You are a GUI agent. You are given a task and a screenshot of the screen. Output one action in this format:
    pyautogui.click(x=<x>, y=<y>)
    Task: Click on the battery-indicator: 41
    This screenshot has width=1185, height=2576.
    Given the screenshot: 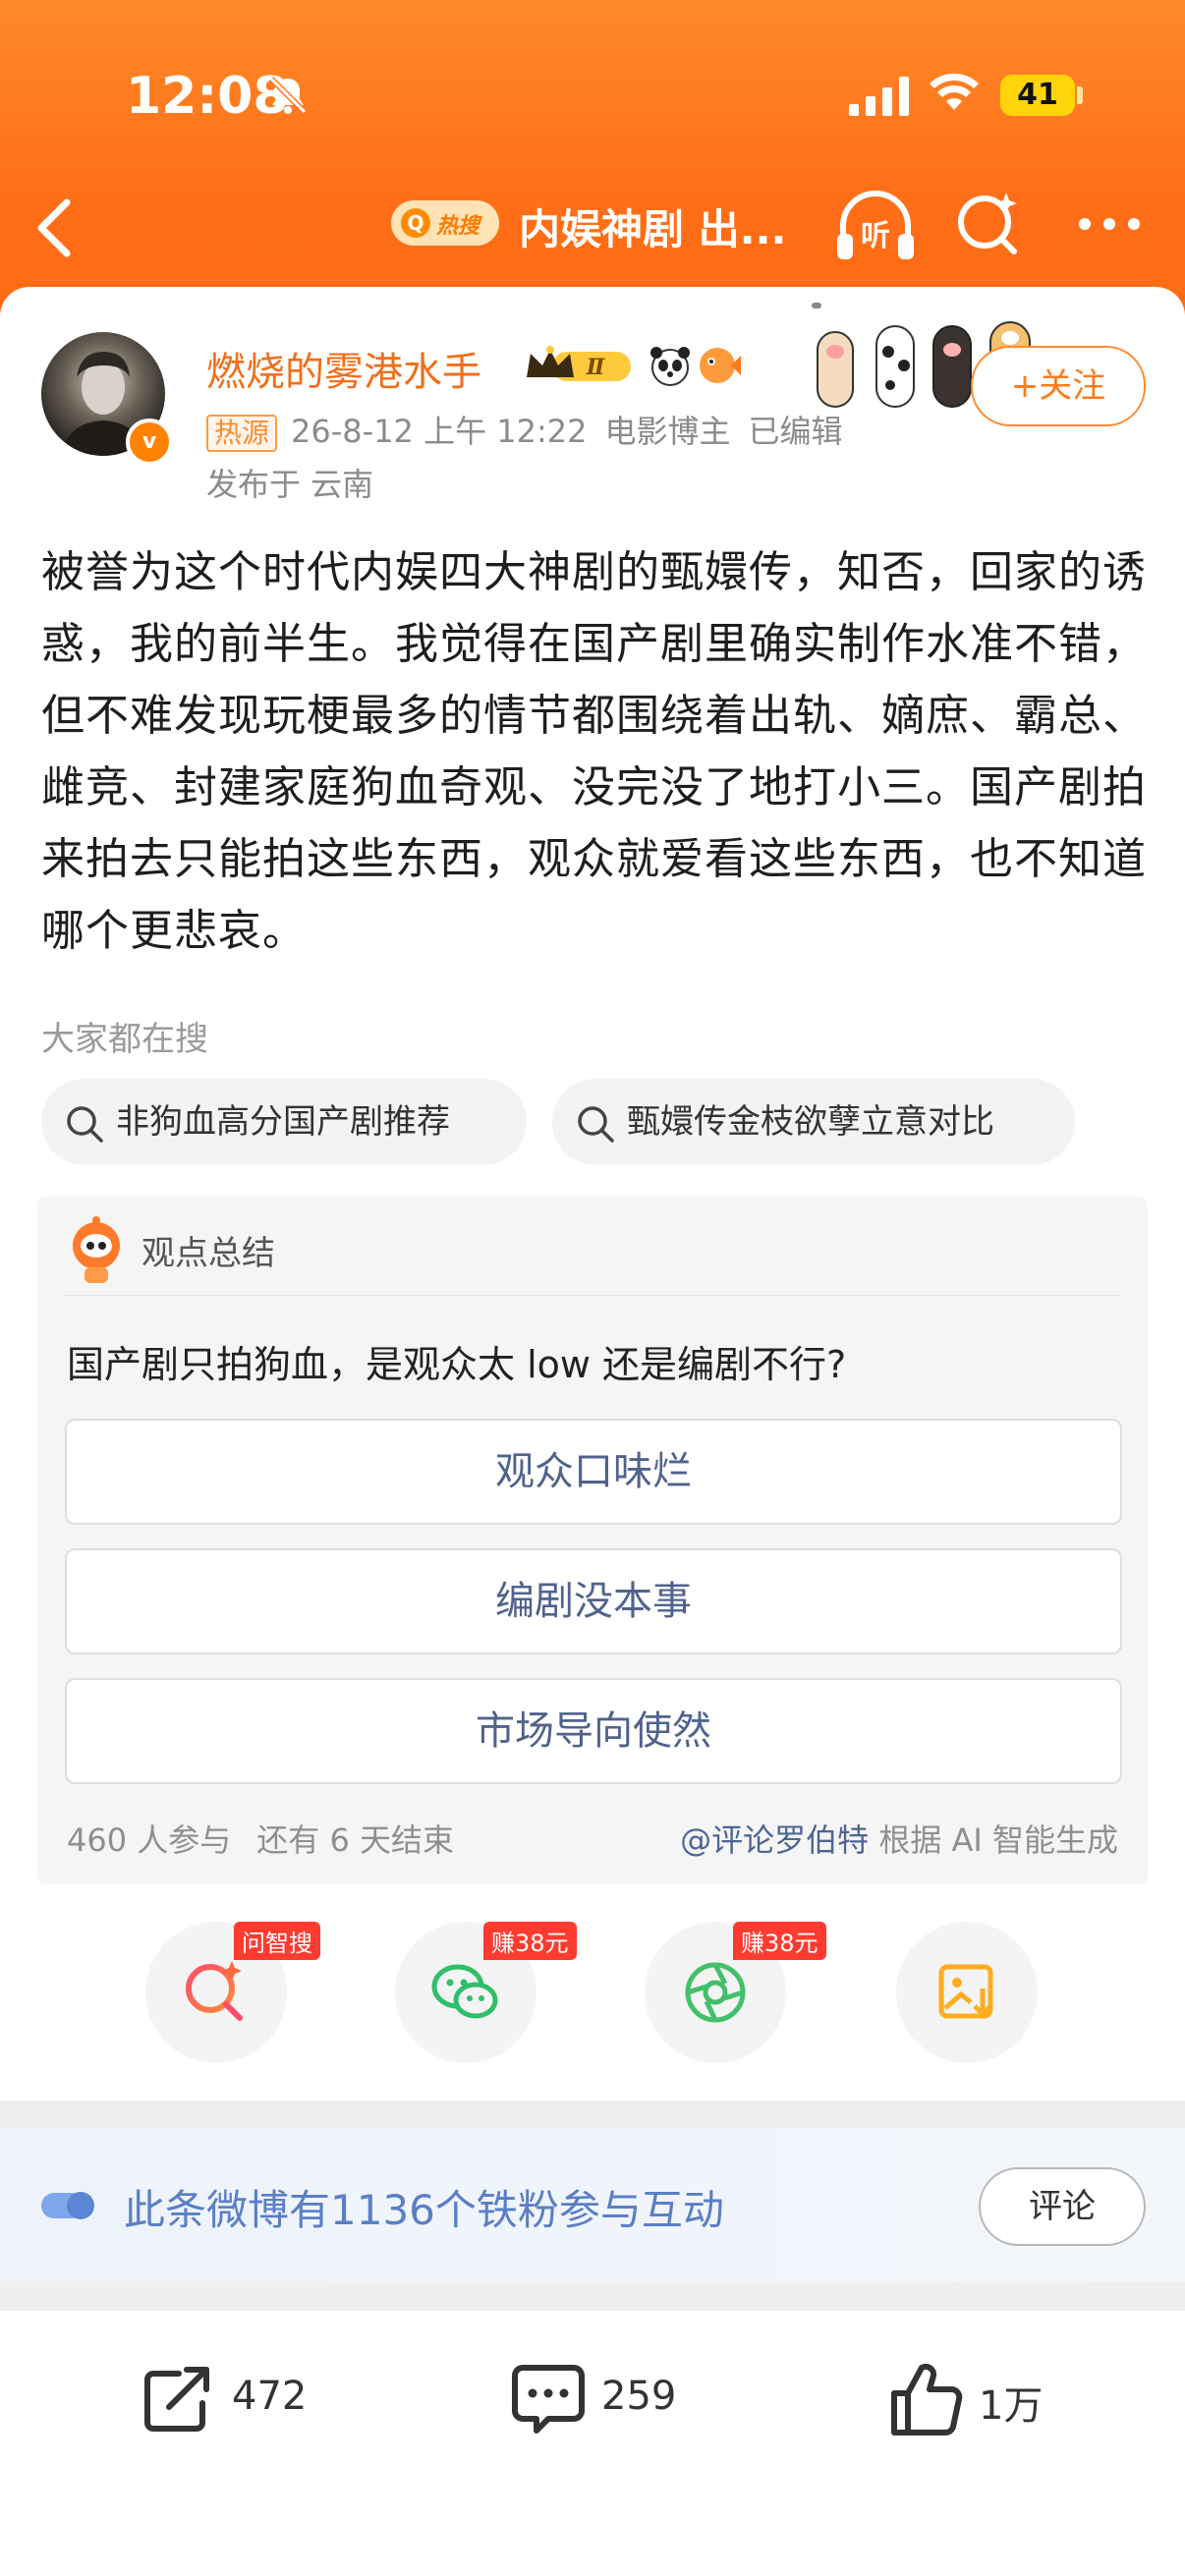 What is the action you would take?
    pyautogui.click(x=1038, y=95)
    